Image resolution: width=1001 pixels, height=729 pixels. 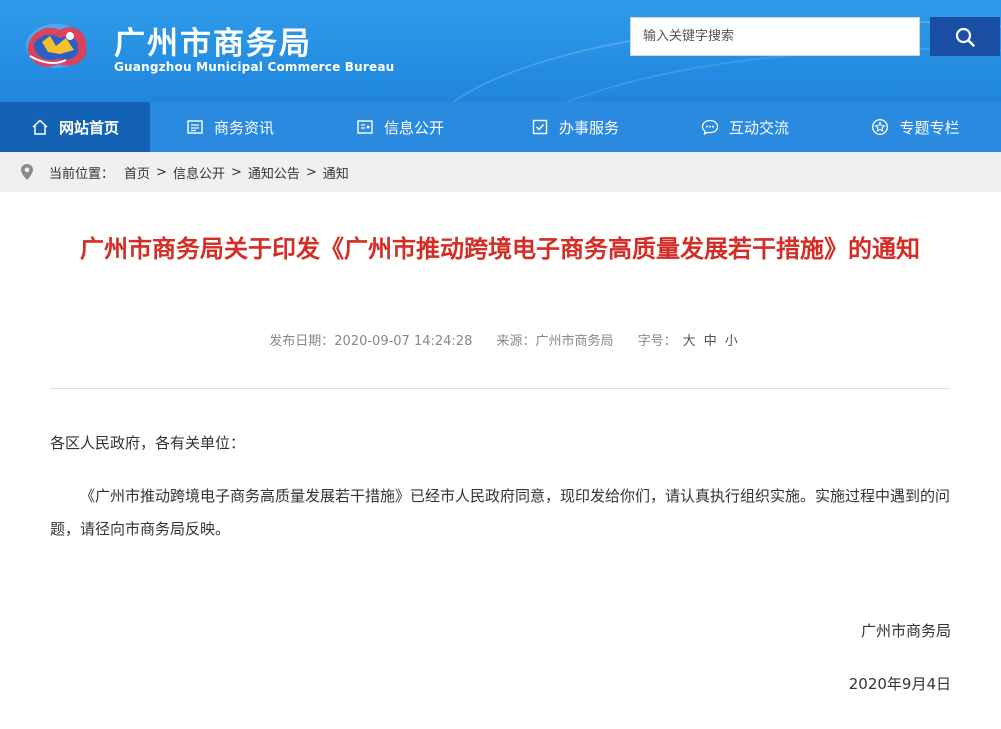 What do you see at coordinates (758, 127) in the screenshot?
I see `nav-item-label: 互动交流` at bounding box center [758, 127].